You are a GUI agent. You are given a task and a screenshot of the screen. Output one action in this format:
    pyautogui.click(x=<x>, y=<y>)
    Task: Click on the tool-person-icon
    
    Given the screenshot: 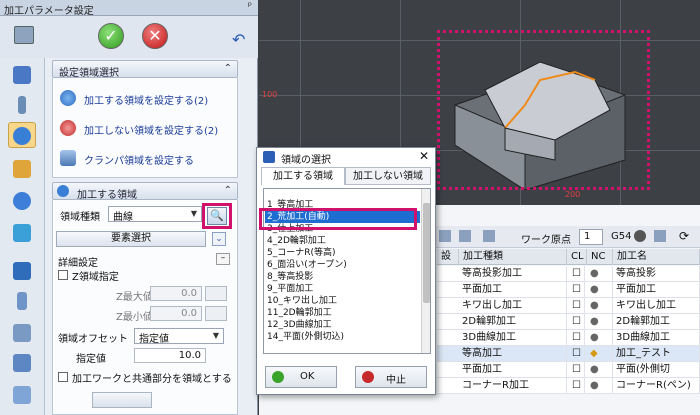 What is the action you would take?
    pyautogui.click(x=22, y=169)
    